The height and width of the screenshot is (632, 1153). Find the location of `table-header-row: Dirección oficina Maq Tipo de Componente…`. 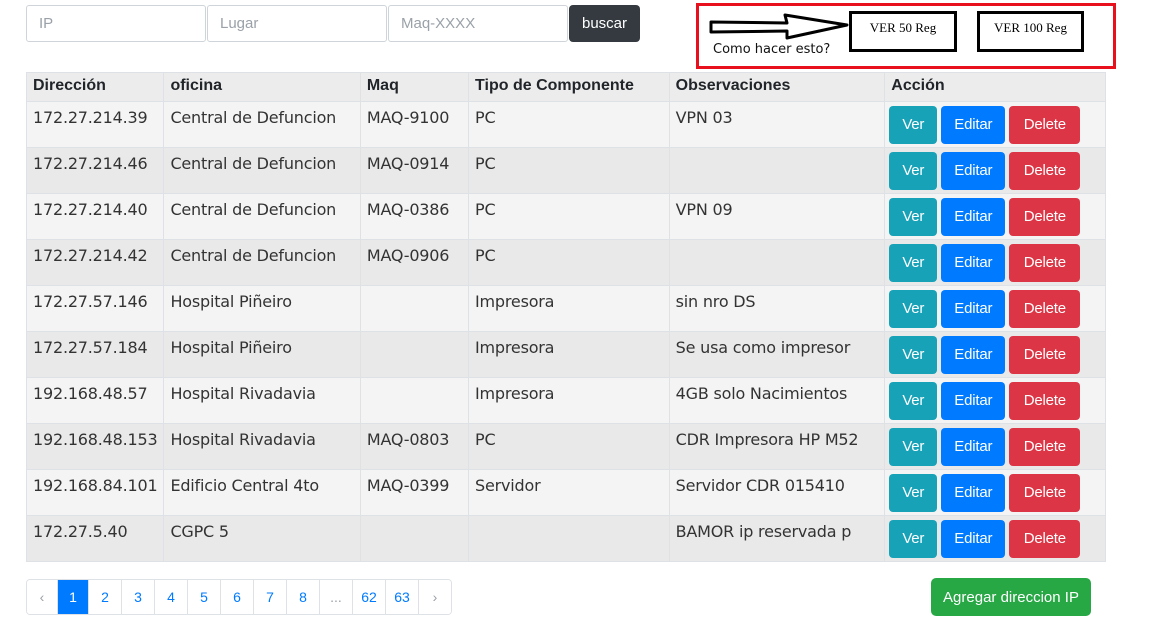

table-header-row: Dirección oficina Maq Tipo de Componente… is located at coordinates (565, 87).